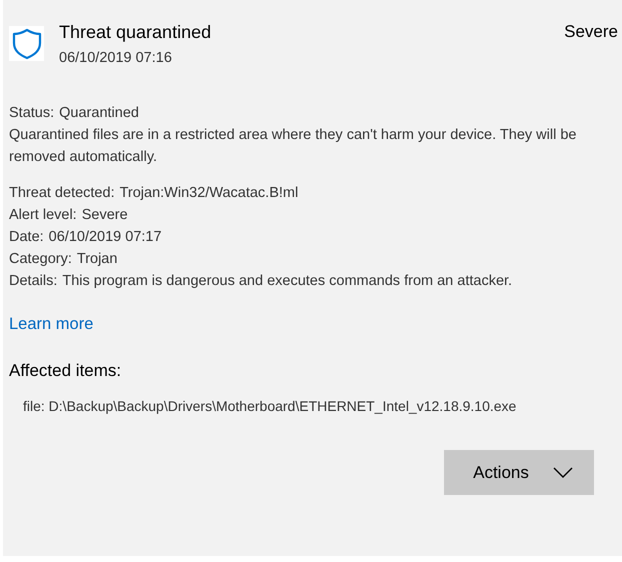 This screenshot has height=562, width=622. Describe the element at coordinates (293, 146) in the screenshot. I see `status-description: Quarantined files are in a restricted area where they can't harm your device. They will be removed automatically.` at that location.